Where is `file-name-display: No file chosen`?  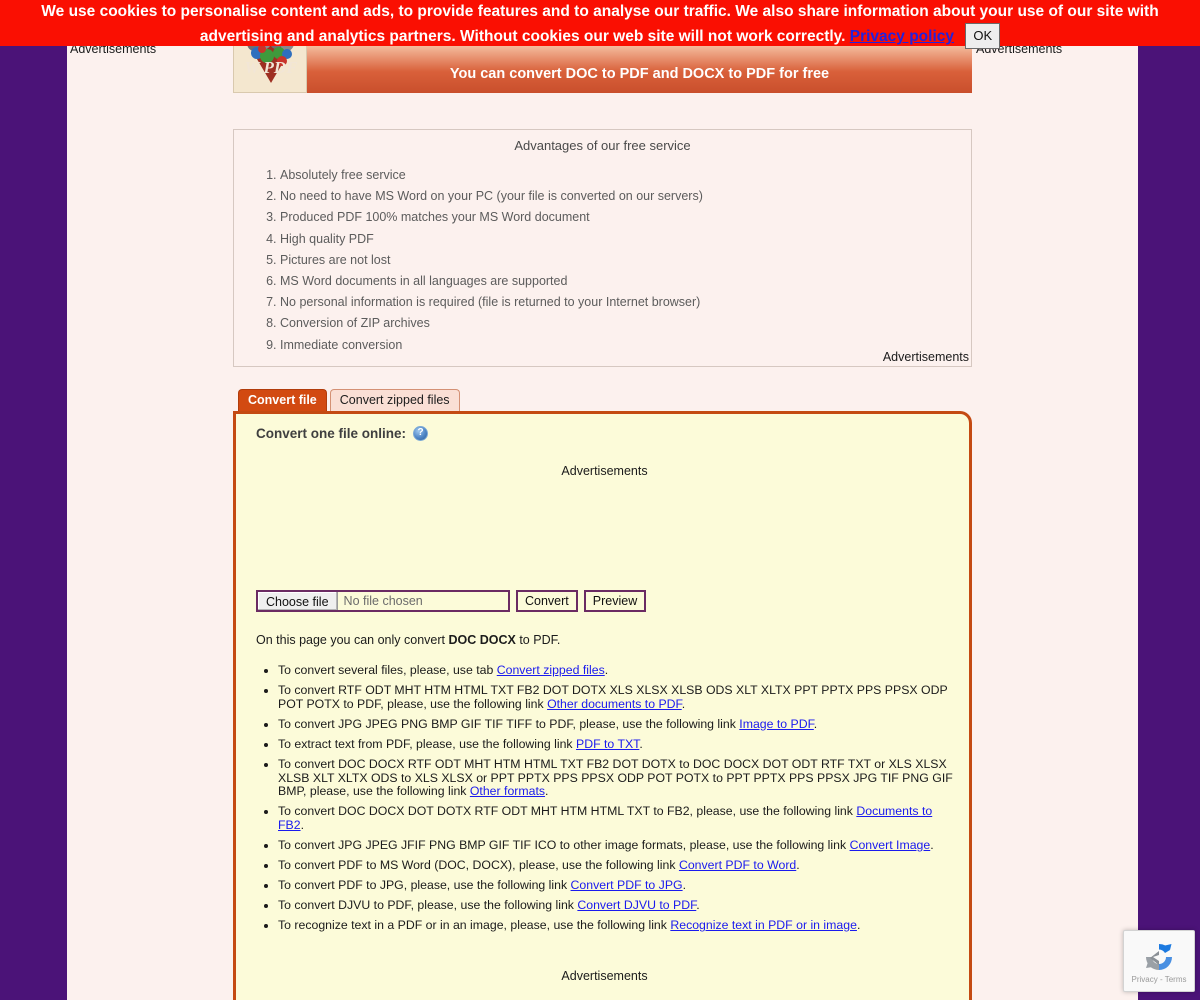
file-name-display: No file chosen is located at coordinates (383, 601).